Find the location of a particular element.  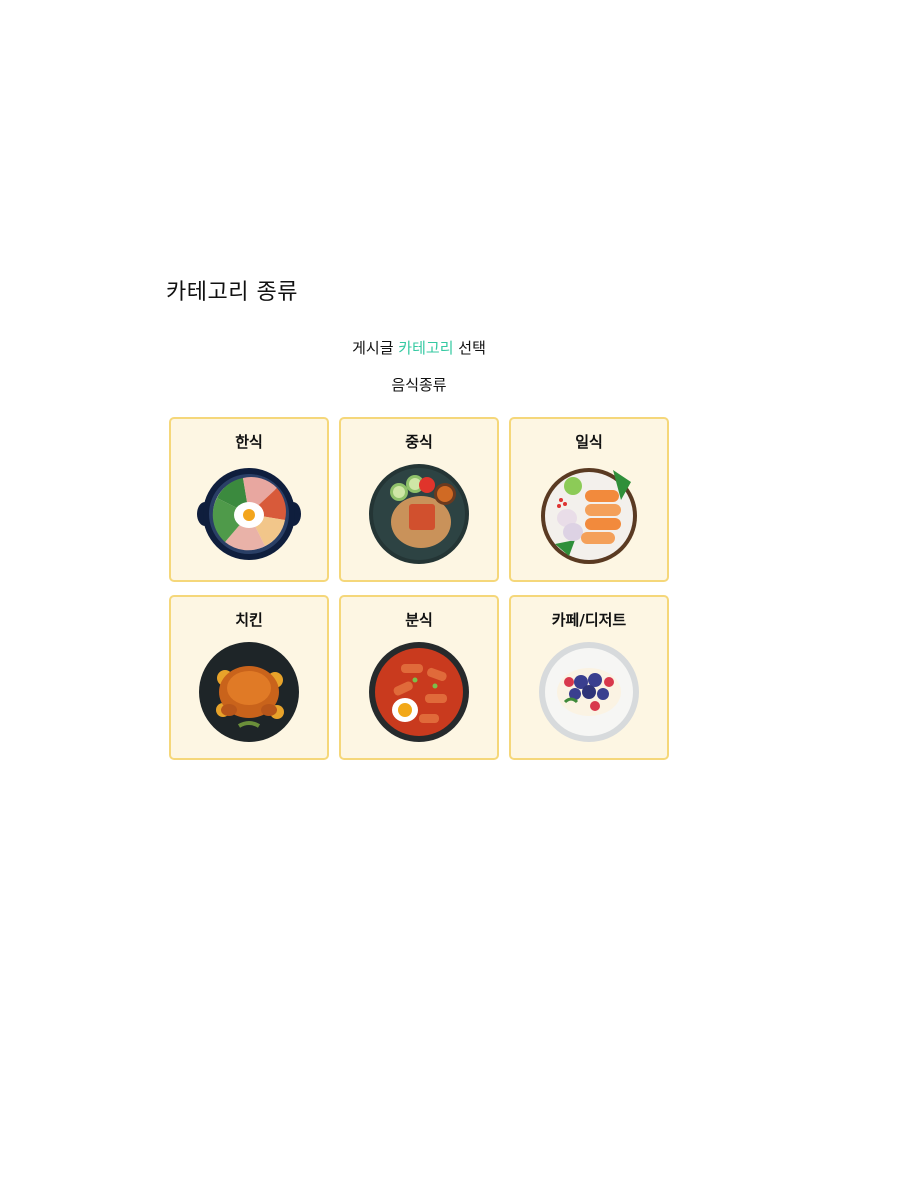

category-card-snack: 분식 is located at coordinates (419, 677).